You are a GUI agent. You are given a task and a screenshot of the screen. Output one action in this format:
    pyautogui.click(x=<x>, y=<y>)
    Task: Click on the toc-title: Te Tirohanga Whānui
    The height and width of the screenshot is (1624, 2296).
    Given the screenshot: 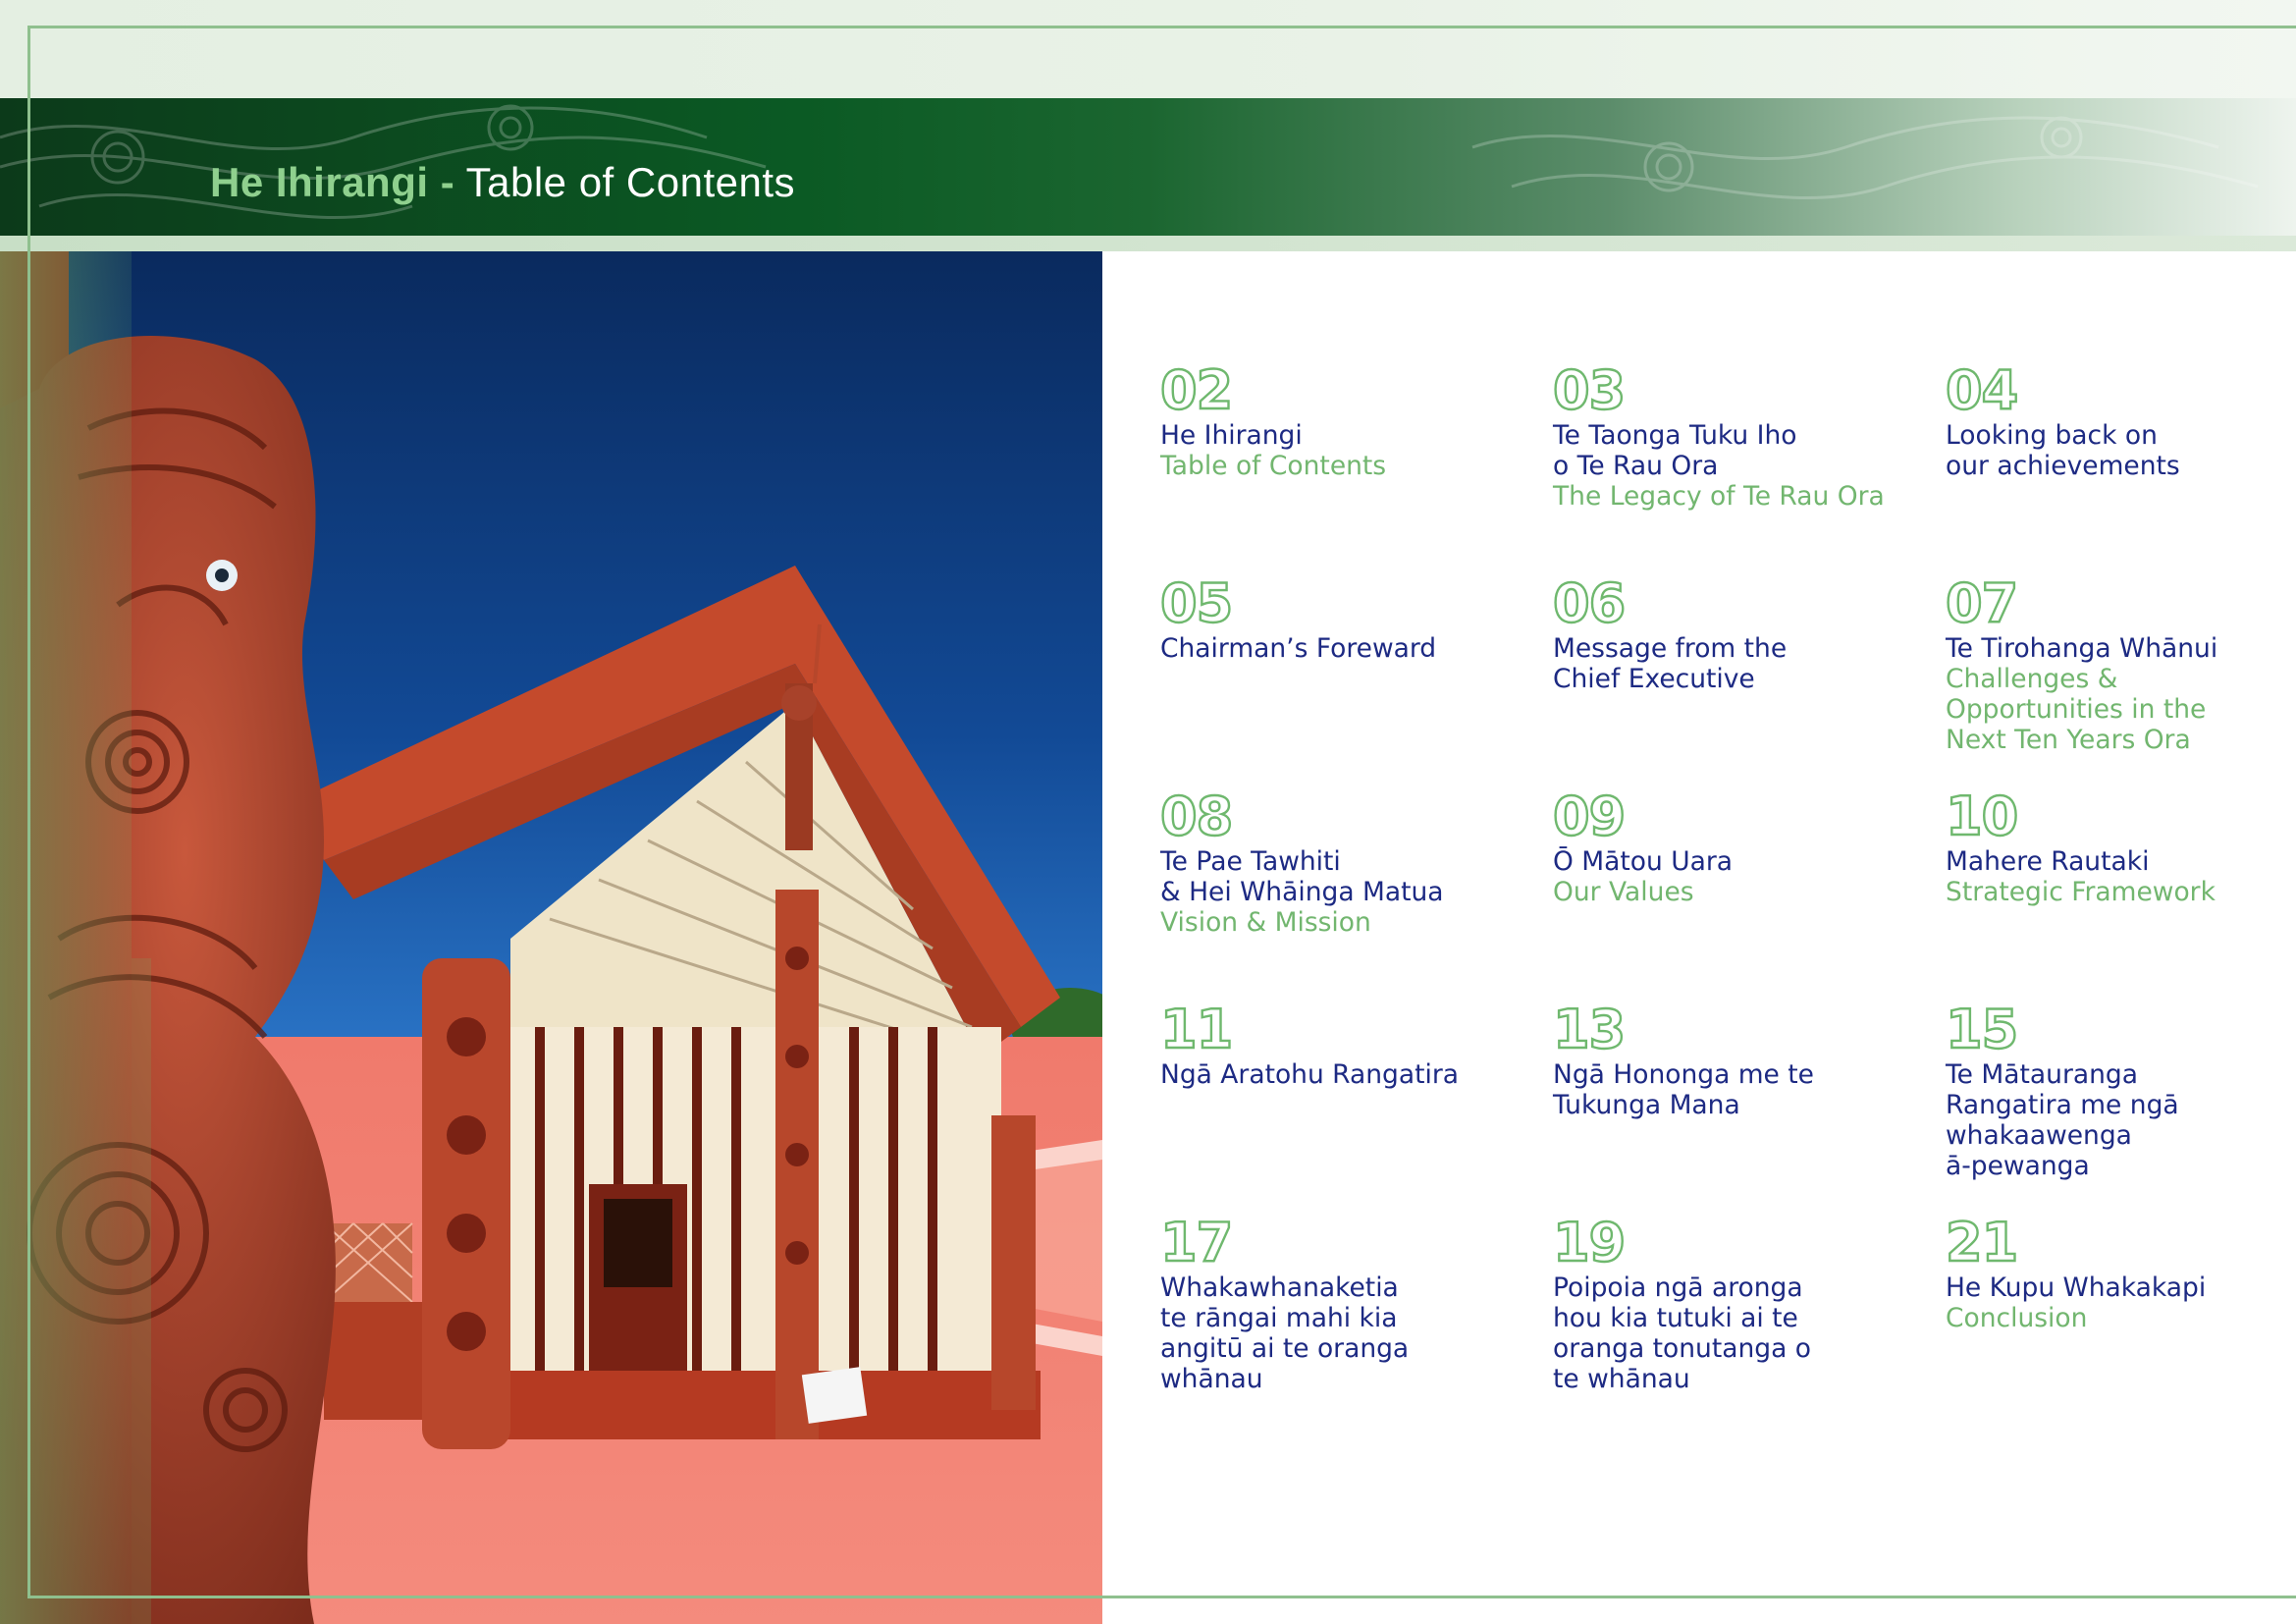 What is the action you would take?
    pyautogui.click(x=2082, y=648)
    